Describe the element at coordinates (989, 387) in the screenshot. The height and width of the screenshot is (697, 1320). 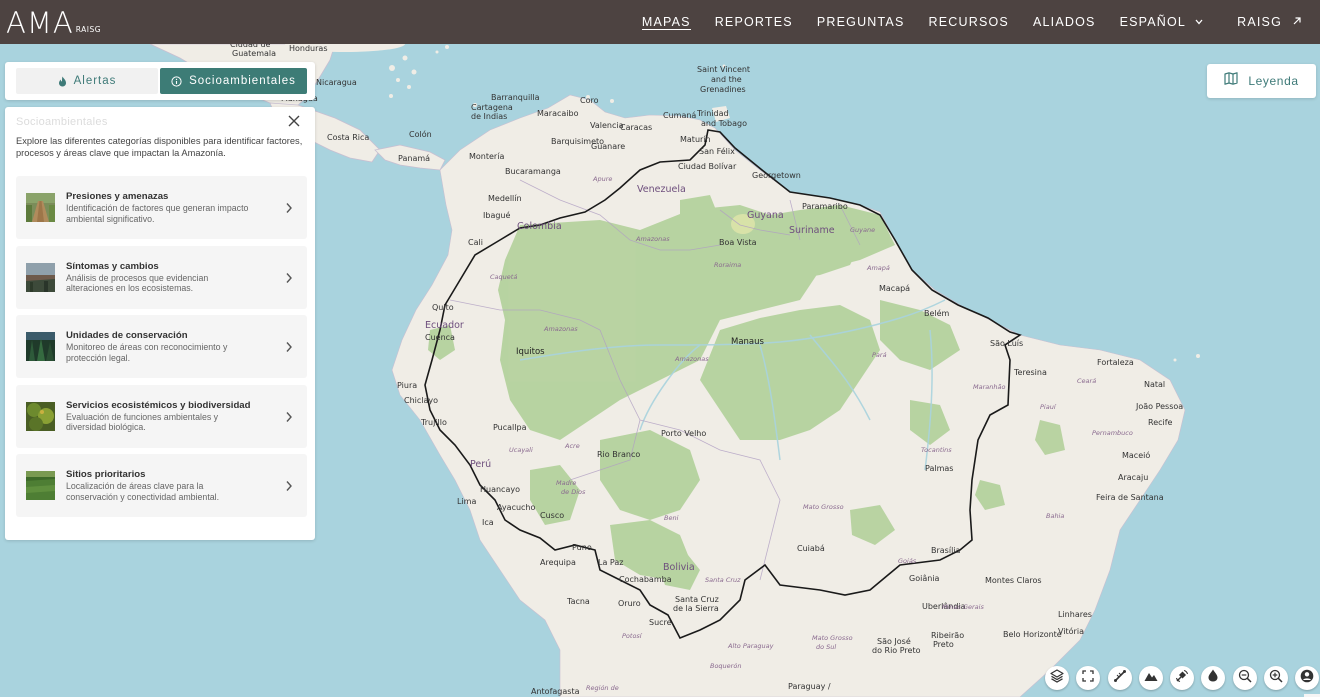
I see `svg-text: Maranhão` at that location.